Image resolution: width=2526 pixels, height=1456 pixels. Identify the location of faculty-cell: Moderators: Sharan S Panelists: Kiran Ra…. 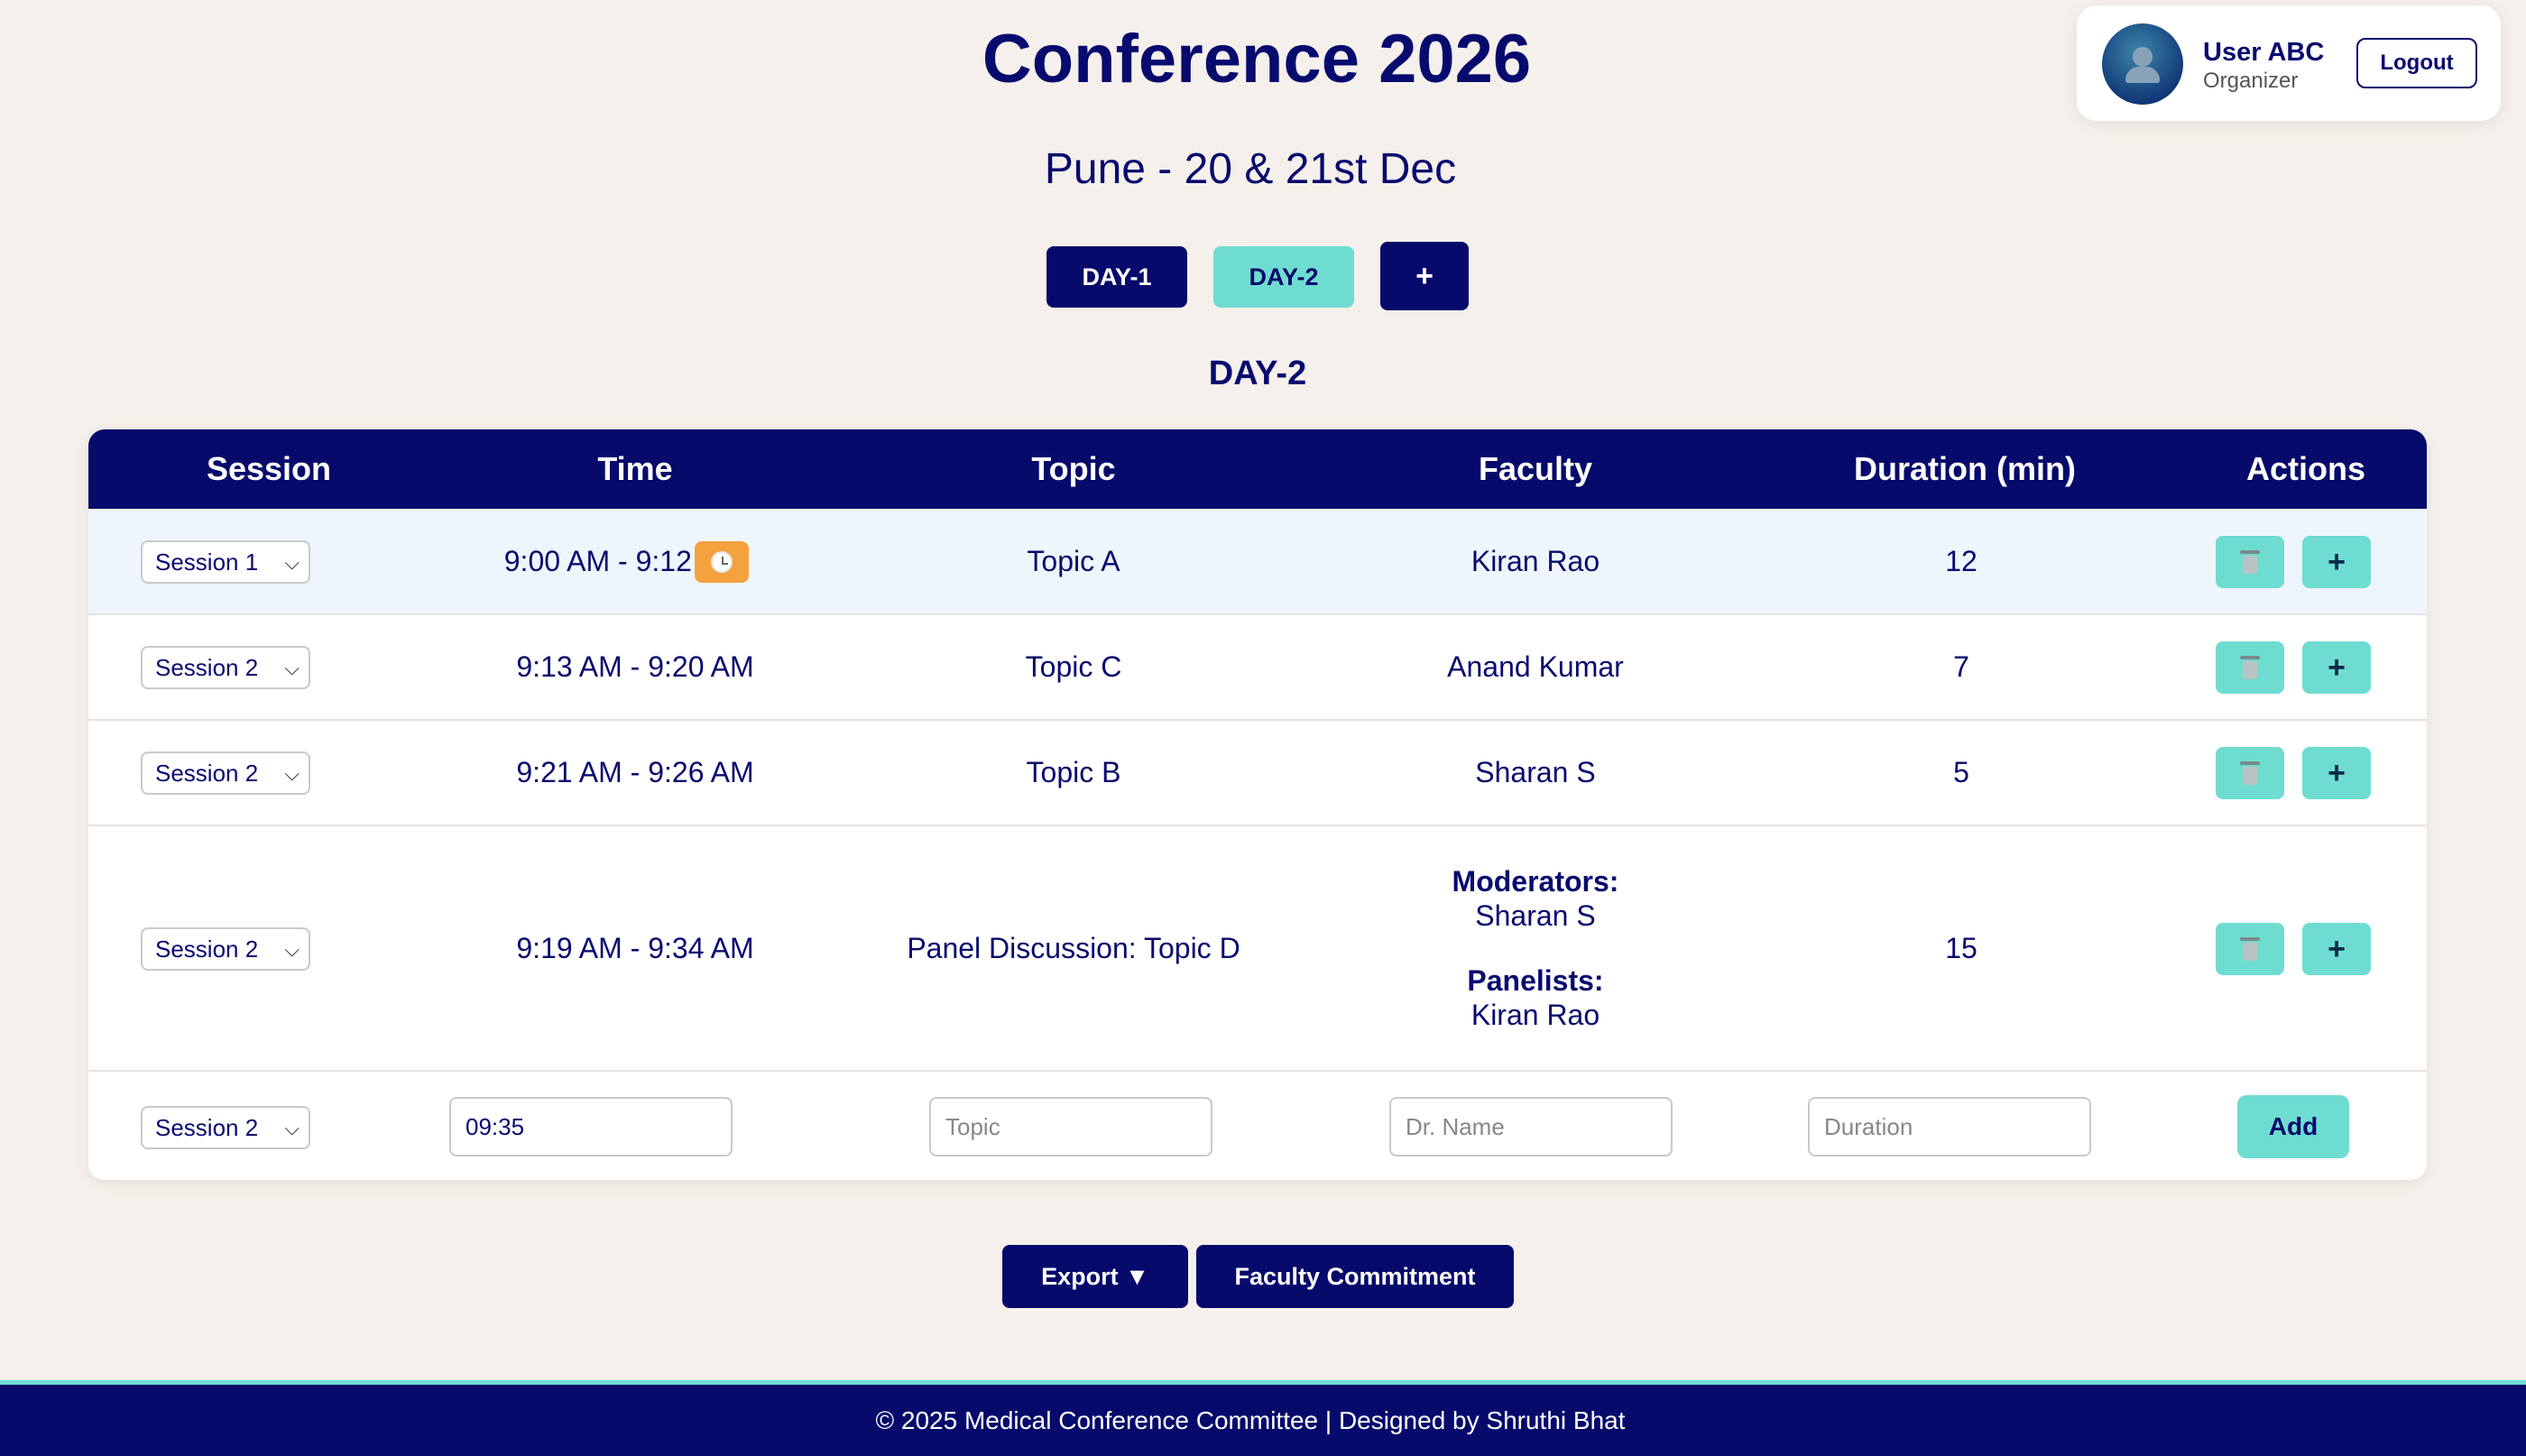
(1535, 948).